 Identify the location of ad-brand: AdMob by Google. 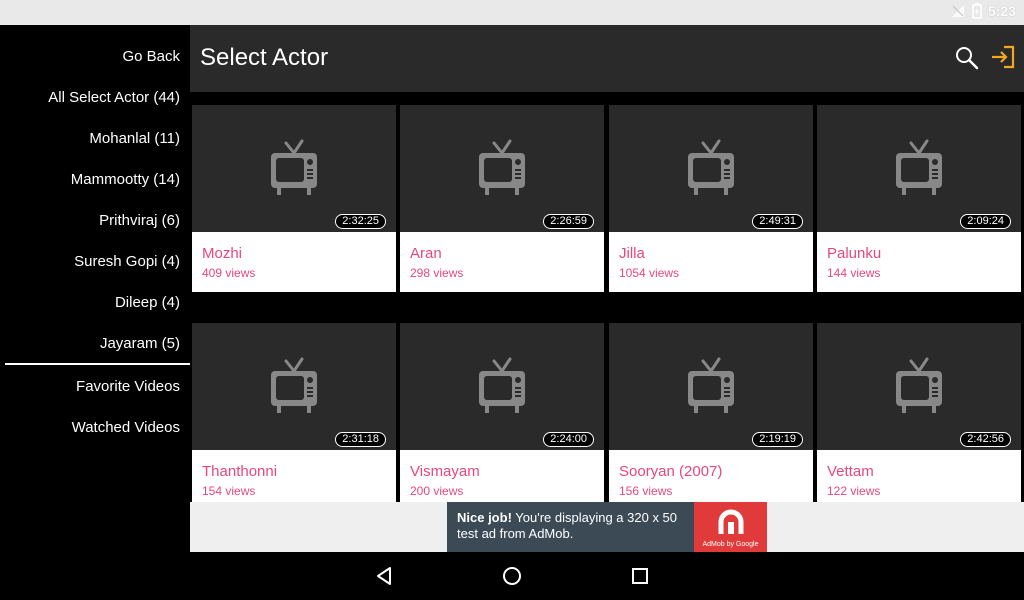
(730, 544).